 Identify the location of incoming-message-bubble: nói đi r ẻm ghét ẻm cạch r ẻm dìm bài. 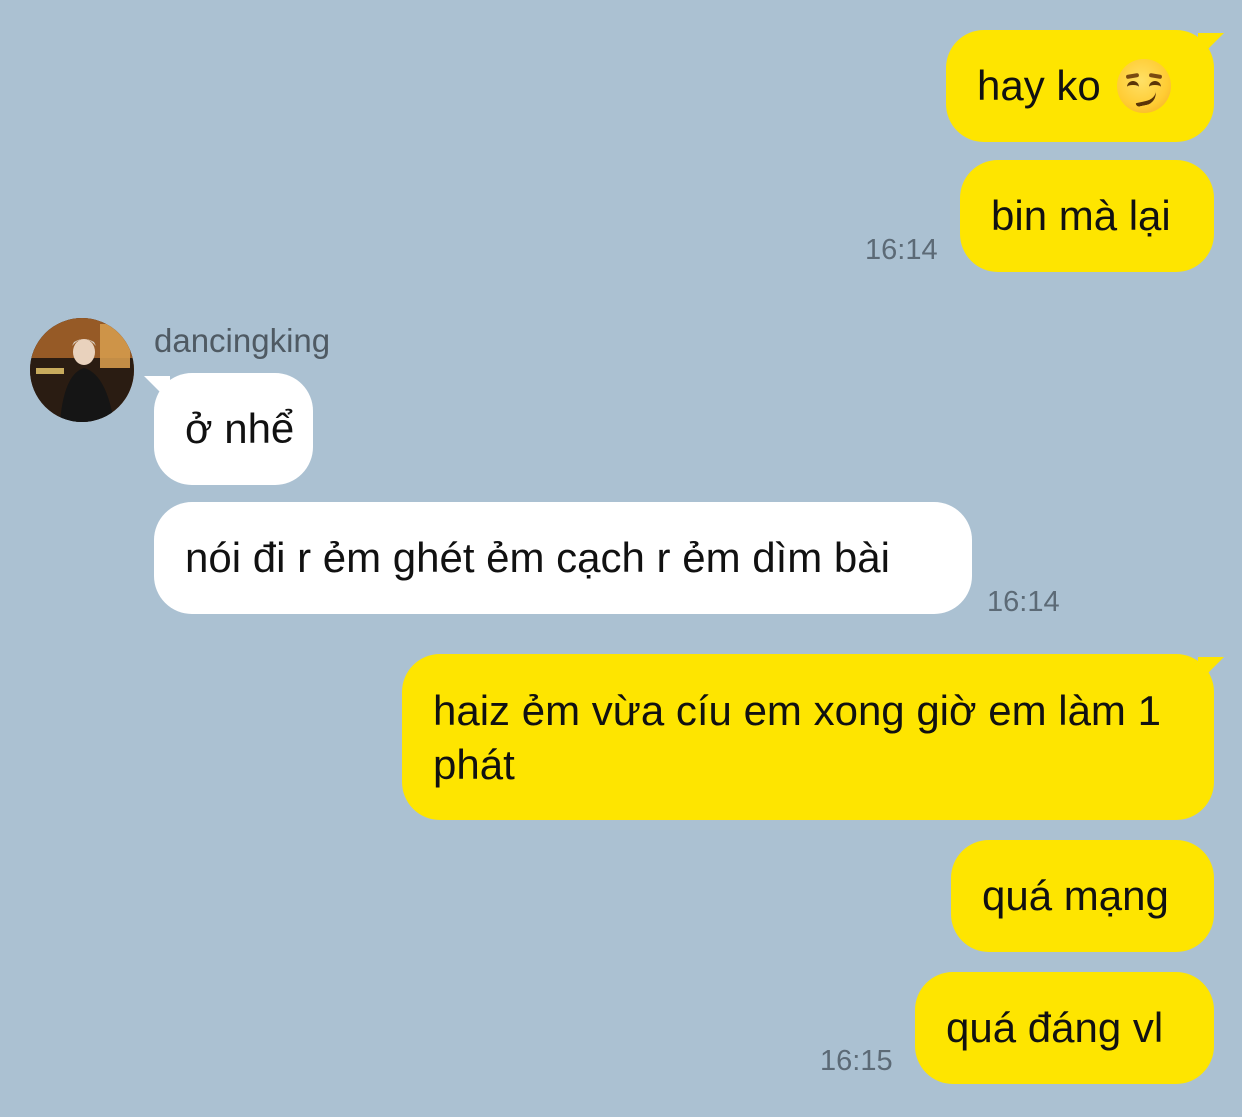
(563, 558).